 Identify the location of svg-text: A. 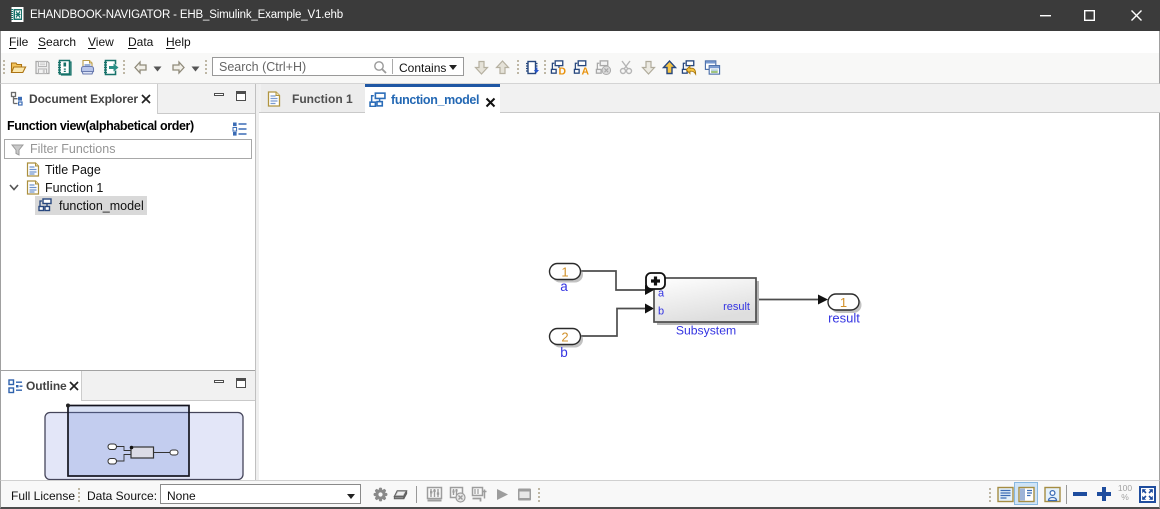
(586, 71).